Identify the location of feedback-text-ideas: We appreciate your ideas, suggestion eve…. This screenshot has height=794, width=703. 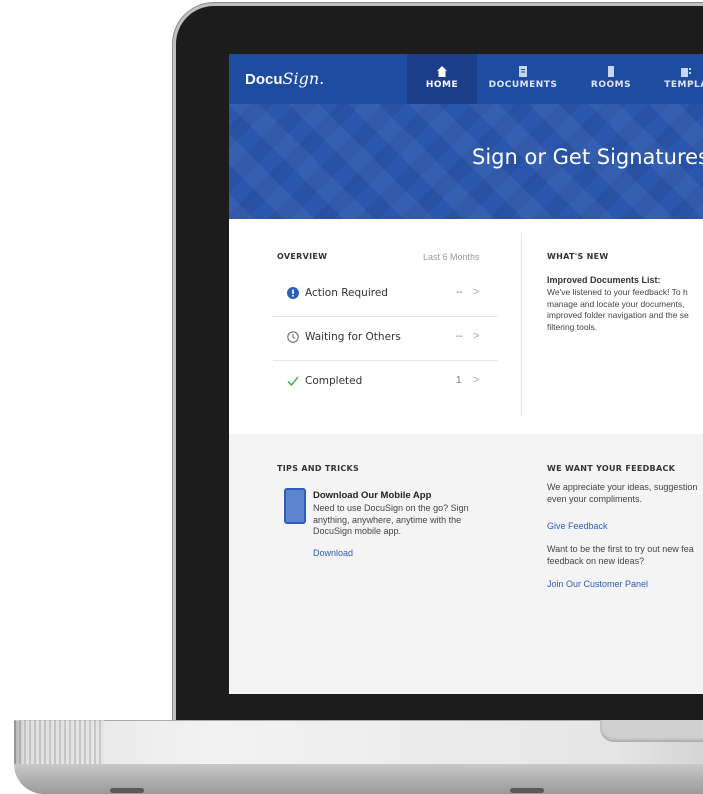
(622, 493).